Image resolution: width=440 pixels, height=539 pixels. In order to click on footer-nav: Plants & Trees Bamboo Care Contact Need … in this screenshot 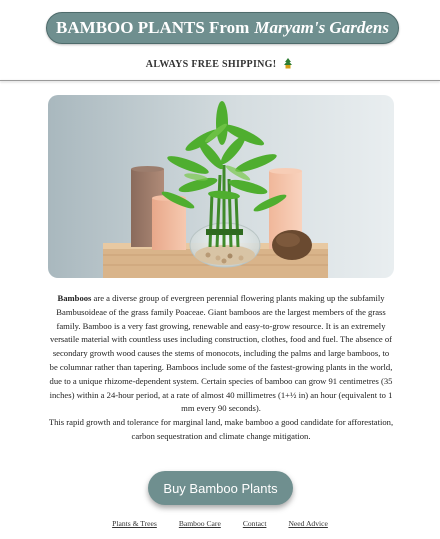, I will do `click(220, 523)`.